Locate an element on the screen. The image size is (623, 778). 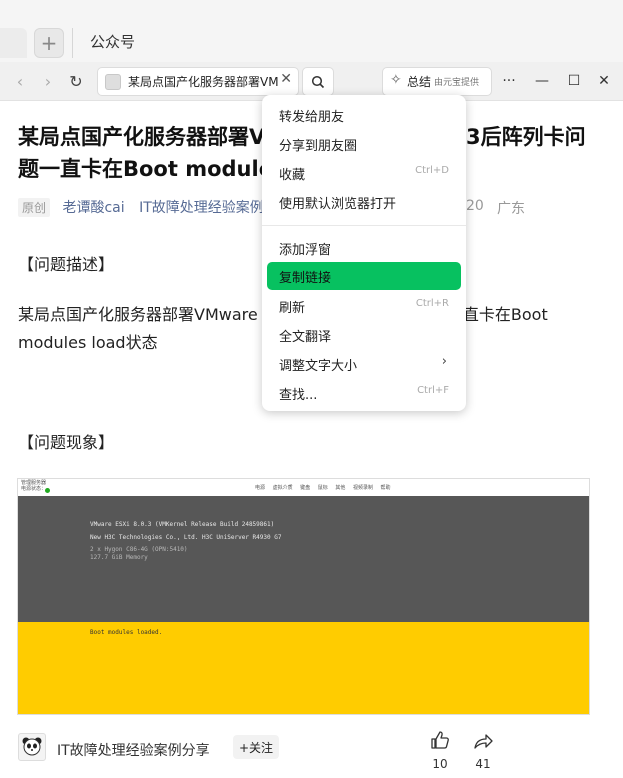
close-icon: ✕ is located at coordinates (604, 81).